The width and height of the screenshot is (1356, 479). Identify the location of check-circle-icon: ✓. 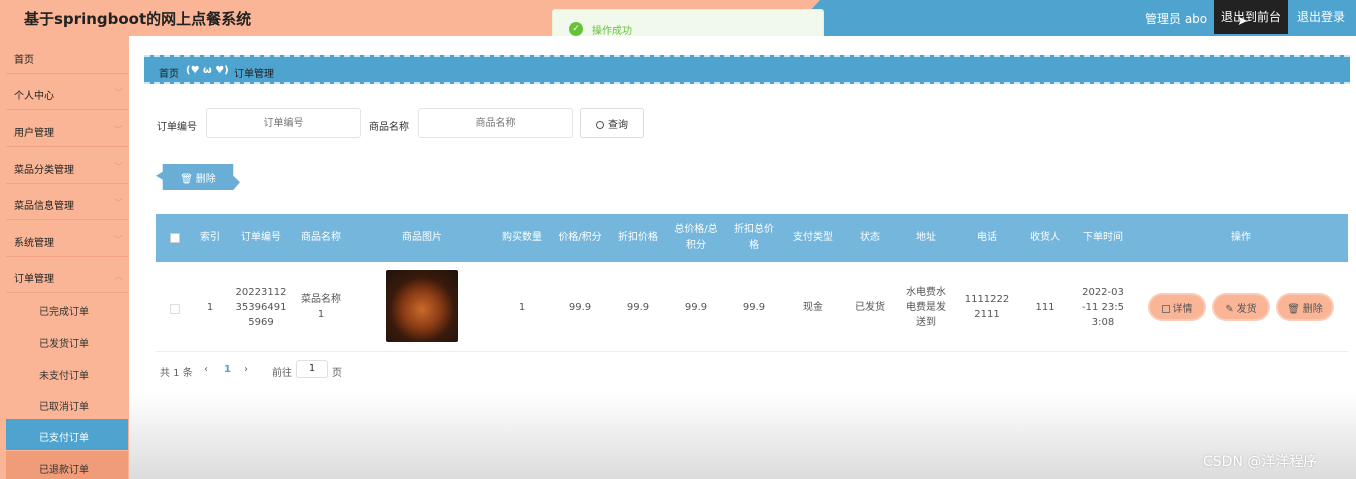
(576, 29).